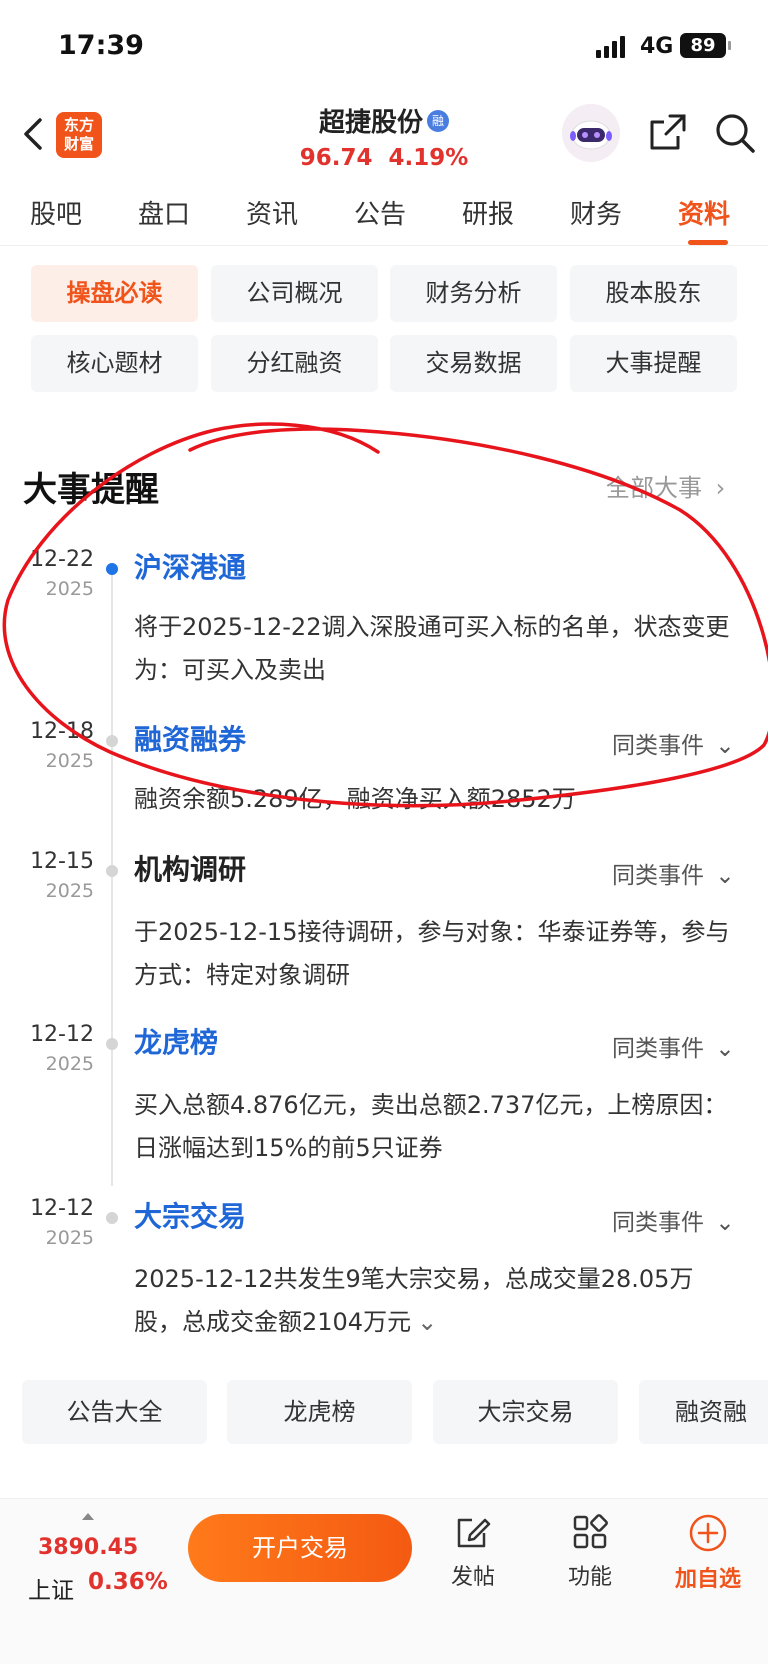 The image size is (768, 1664). I want to click on stock-header: 东方 财富 超捷股份融 96.74 4.19%, so click(384, 140).